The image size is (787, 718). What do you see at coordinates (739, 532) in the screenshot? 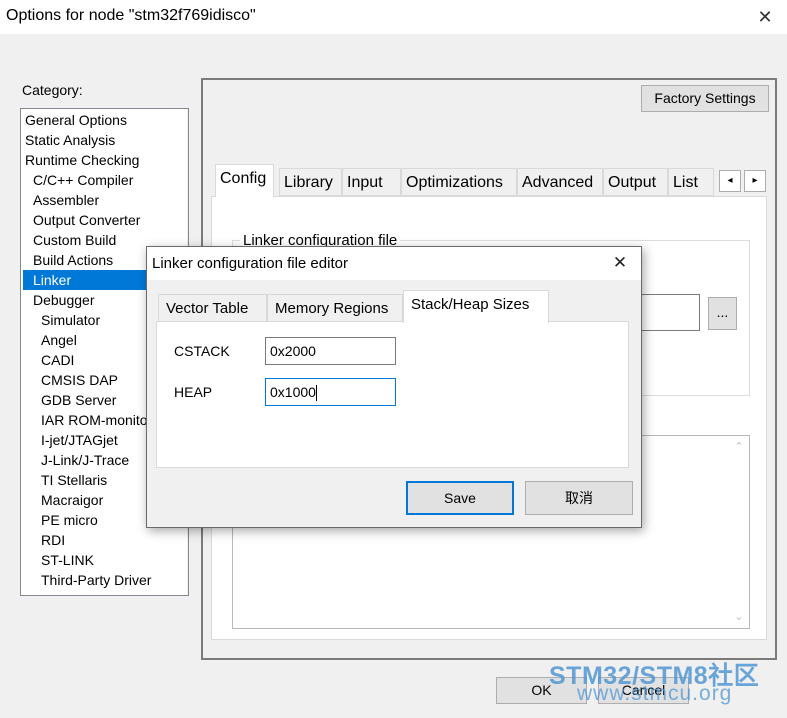
I see `textarea-scrollbar: ⌃ ⌄` at bounding box center [739, 532].